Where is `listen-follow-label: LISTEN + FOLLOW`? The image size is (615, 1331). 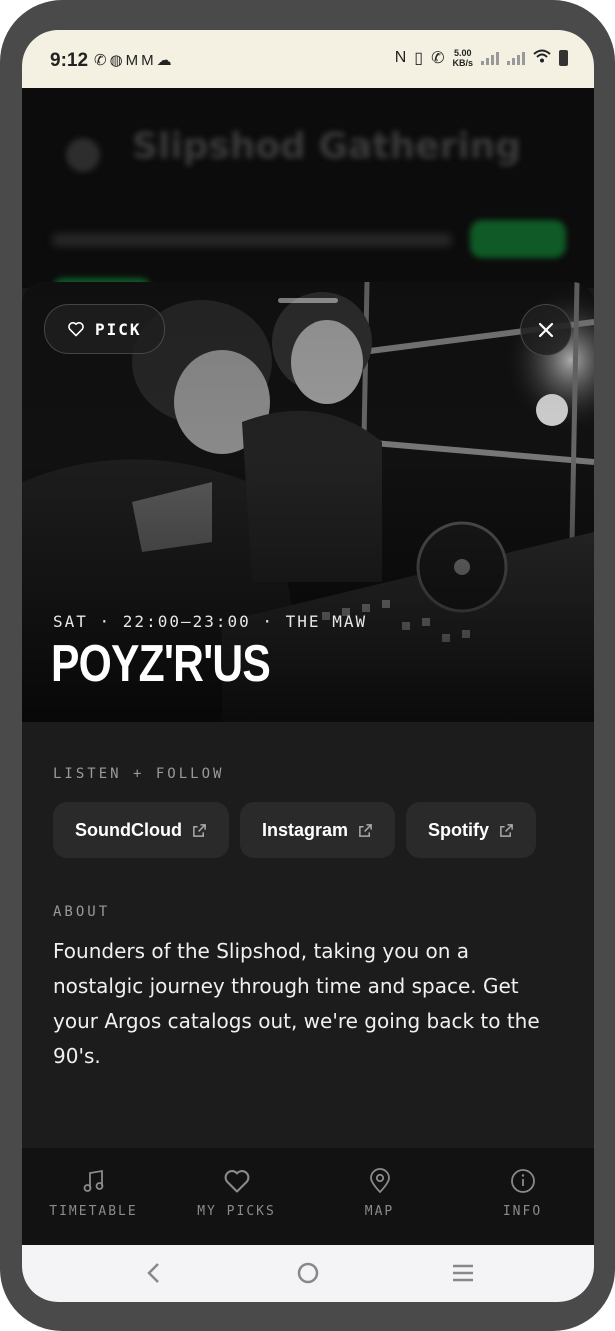 listen-follow-label: LISTEN + FOLLOW is located at coordinates (139, 774).